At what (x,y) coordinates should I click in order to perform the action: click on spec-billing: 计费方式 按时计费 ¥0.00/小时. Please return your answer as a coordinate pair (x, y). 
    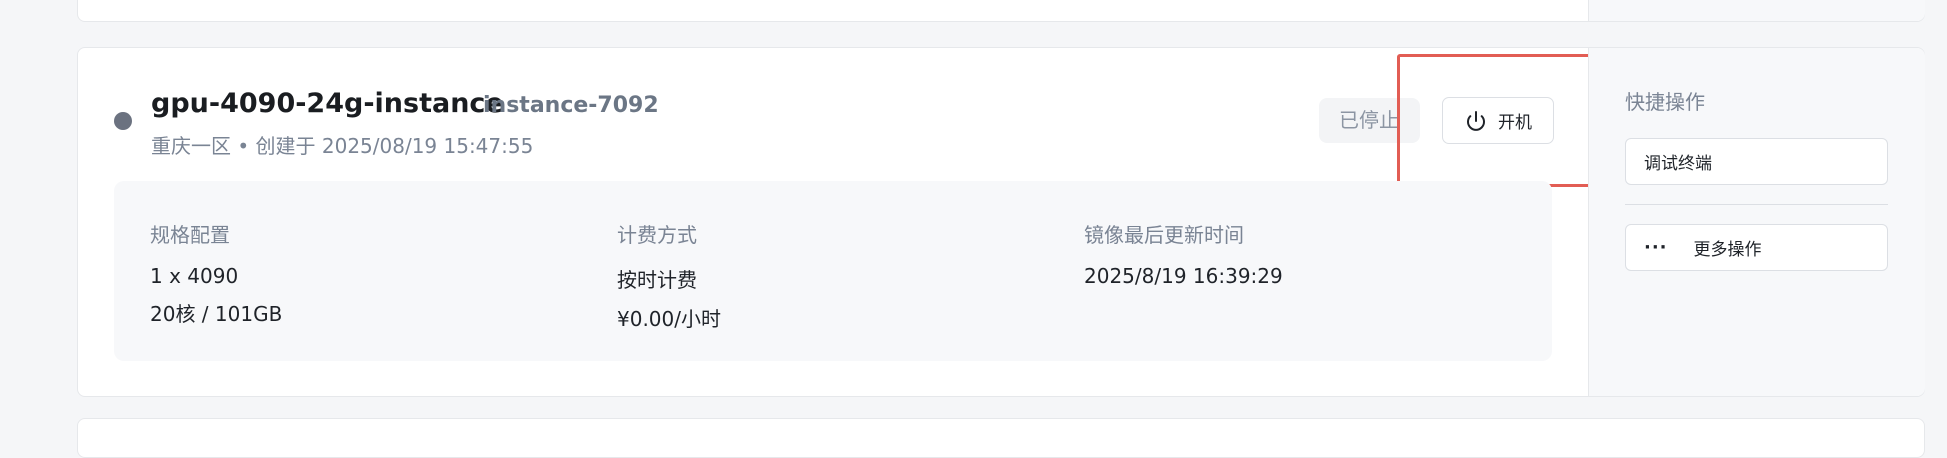
    Looking at the image, I should click on (669, 275).